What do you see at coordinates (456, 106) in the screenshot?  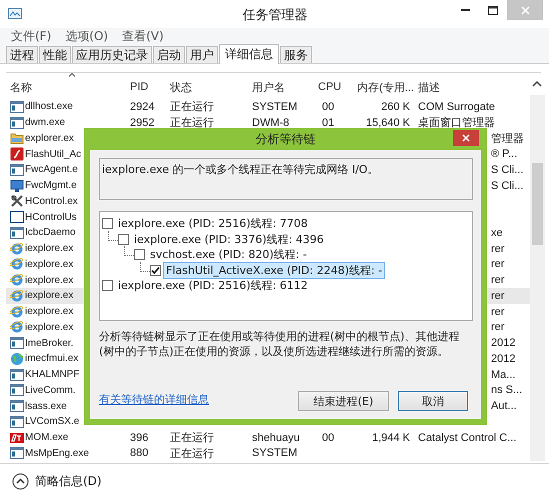 I see `table-cell-text: COM Surrogate` at bounding box center [456, 106].